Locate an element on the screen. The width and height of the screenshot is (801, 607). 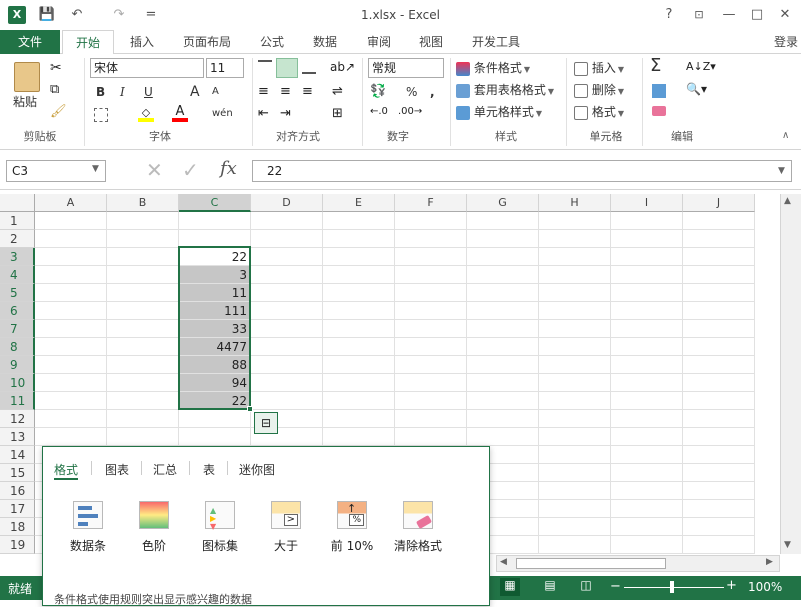
cell-c13 is located at coordinates (215, 437).